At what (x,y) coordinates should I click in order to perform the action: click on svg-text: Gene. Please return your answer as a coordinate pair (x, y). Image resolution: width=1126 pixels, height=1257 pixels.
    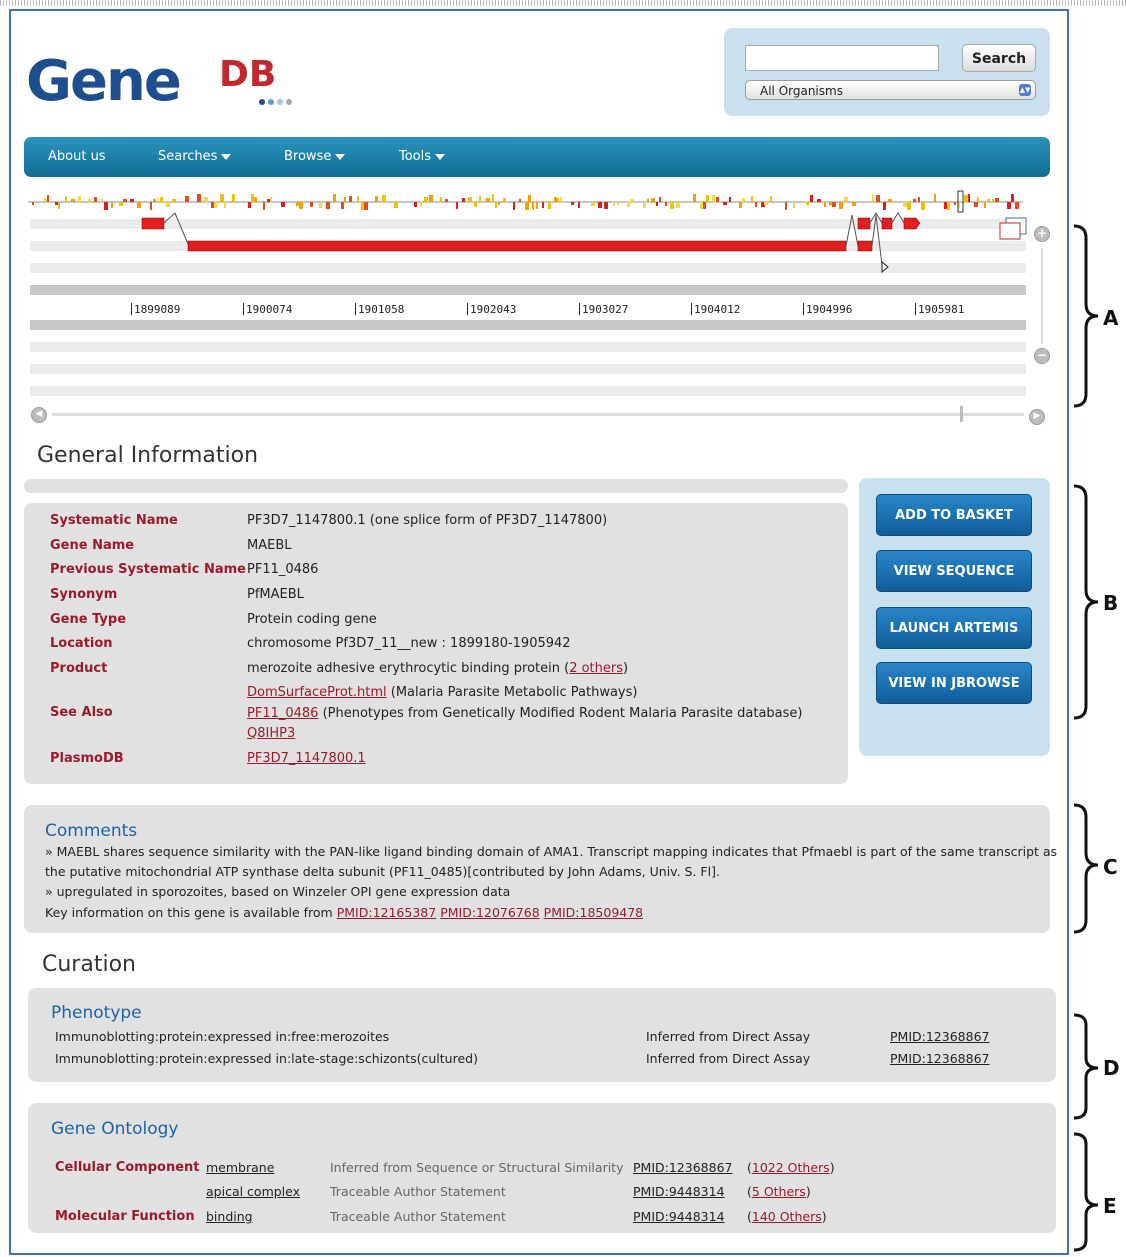
    Looking at the image, I should click on (103, 80).